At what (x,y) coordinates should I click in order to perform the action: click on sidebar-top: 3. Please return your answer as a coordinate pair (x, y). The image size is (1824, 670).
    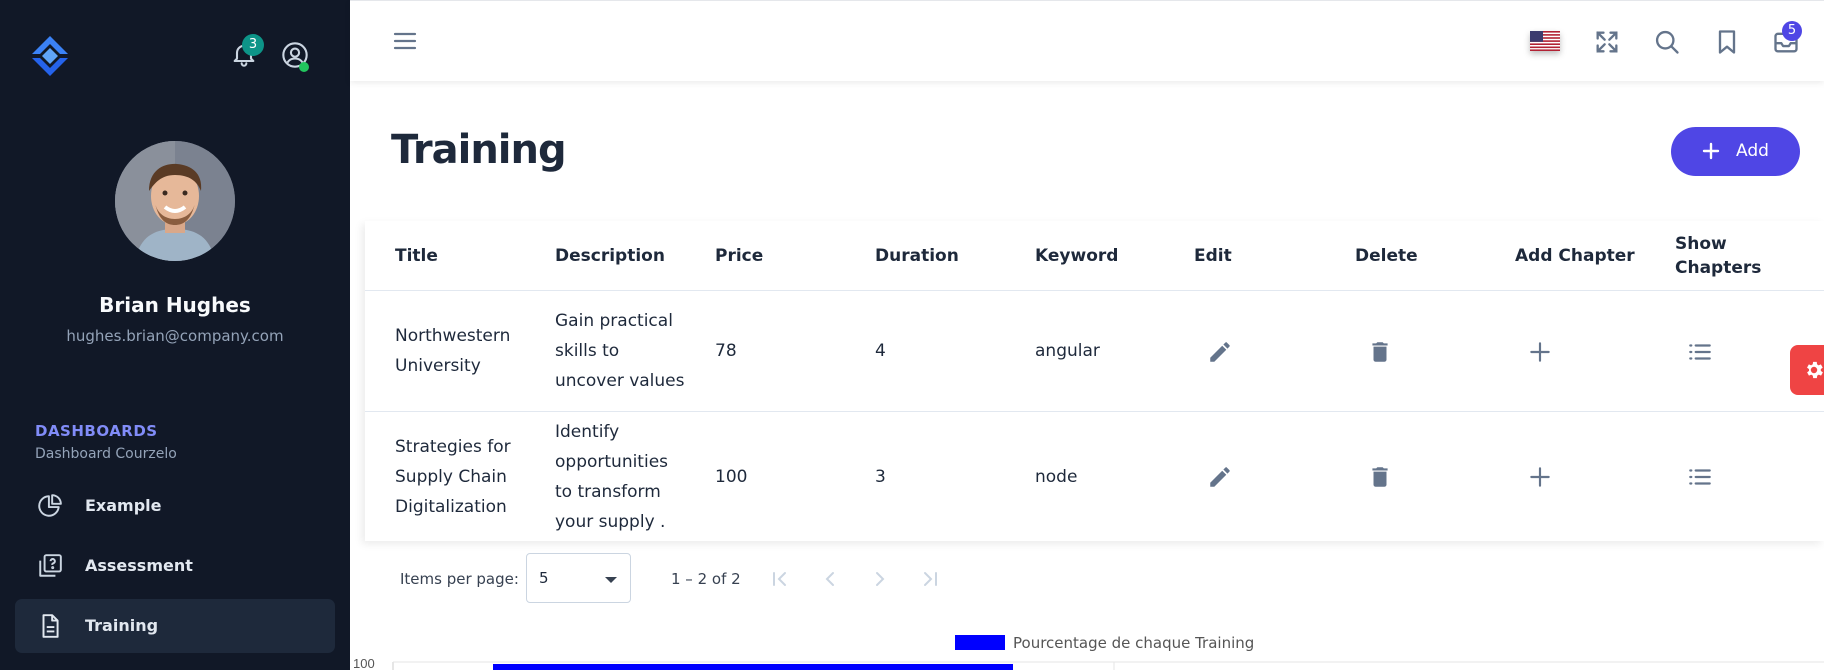
    Looking at the image, I should click on (175, 55).